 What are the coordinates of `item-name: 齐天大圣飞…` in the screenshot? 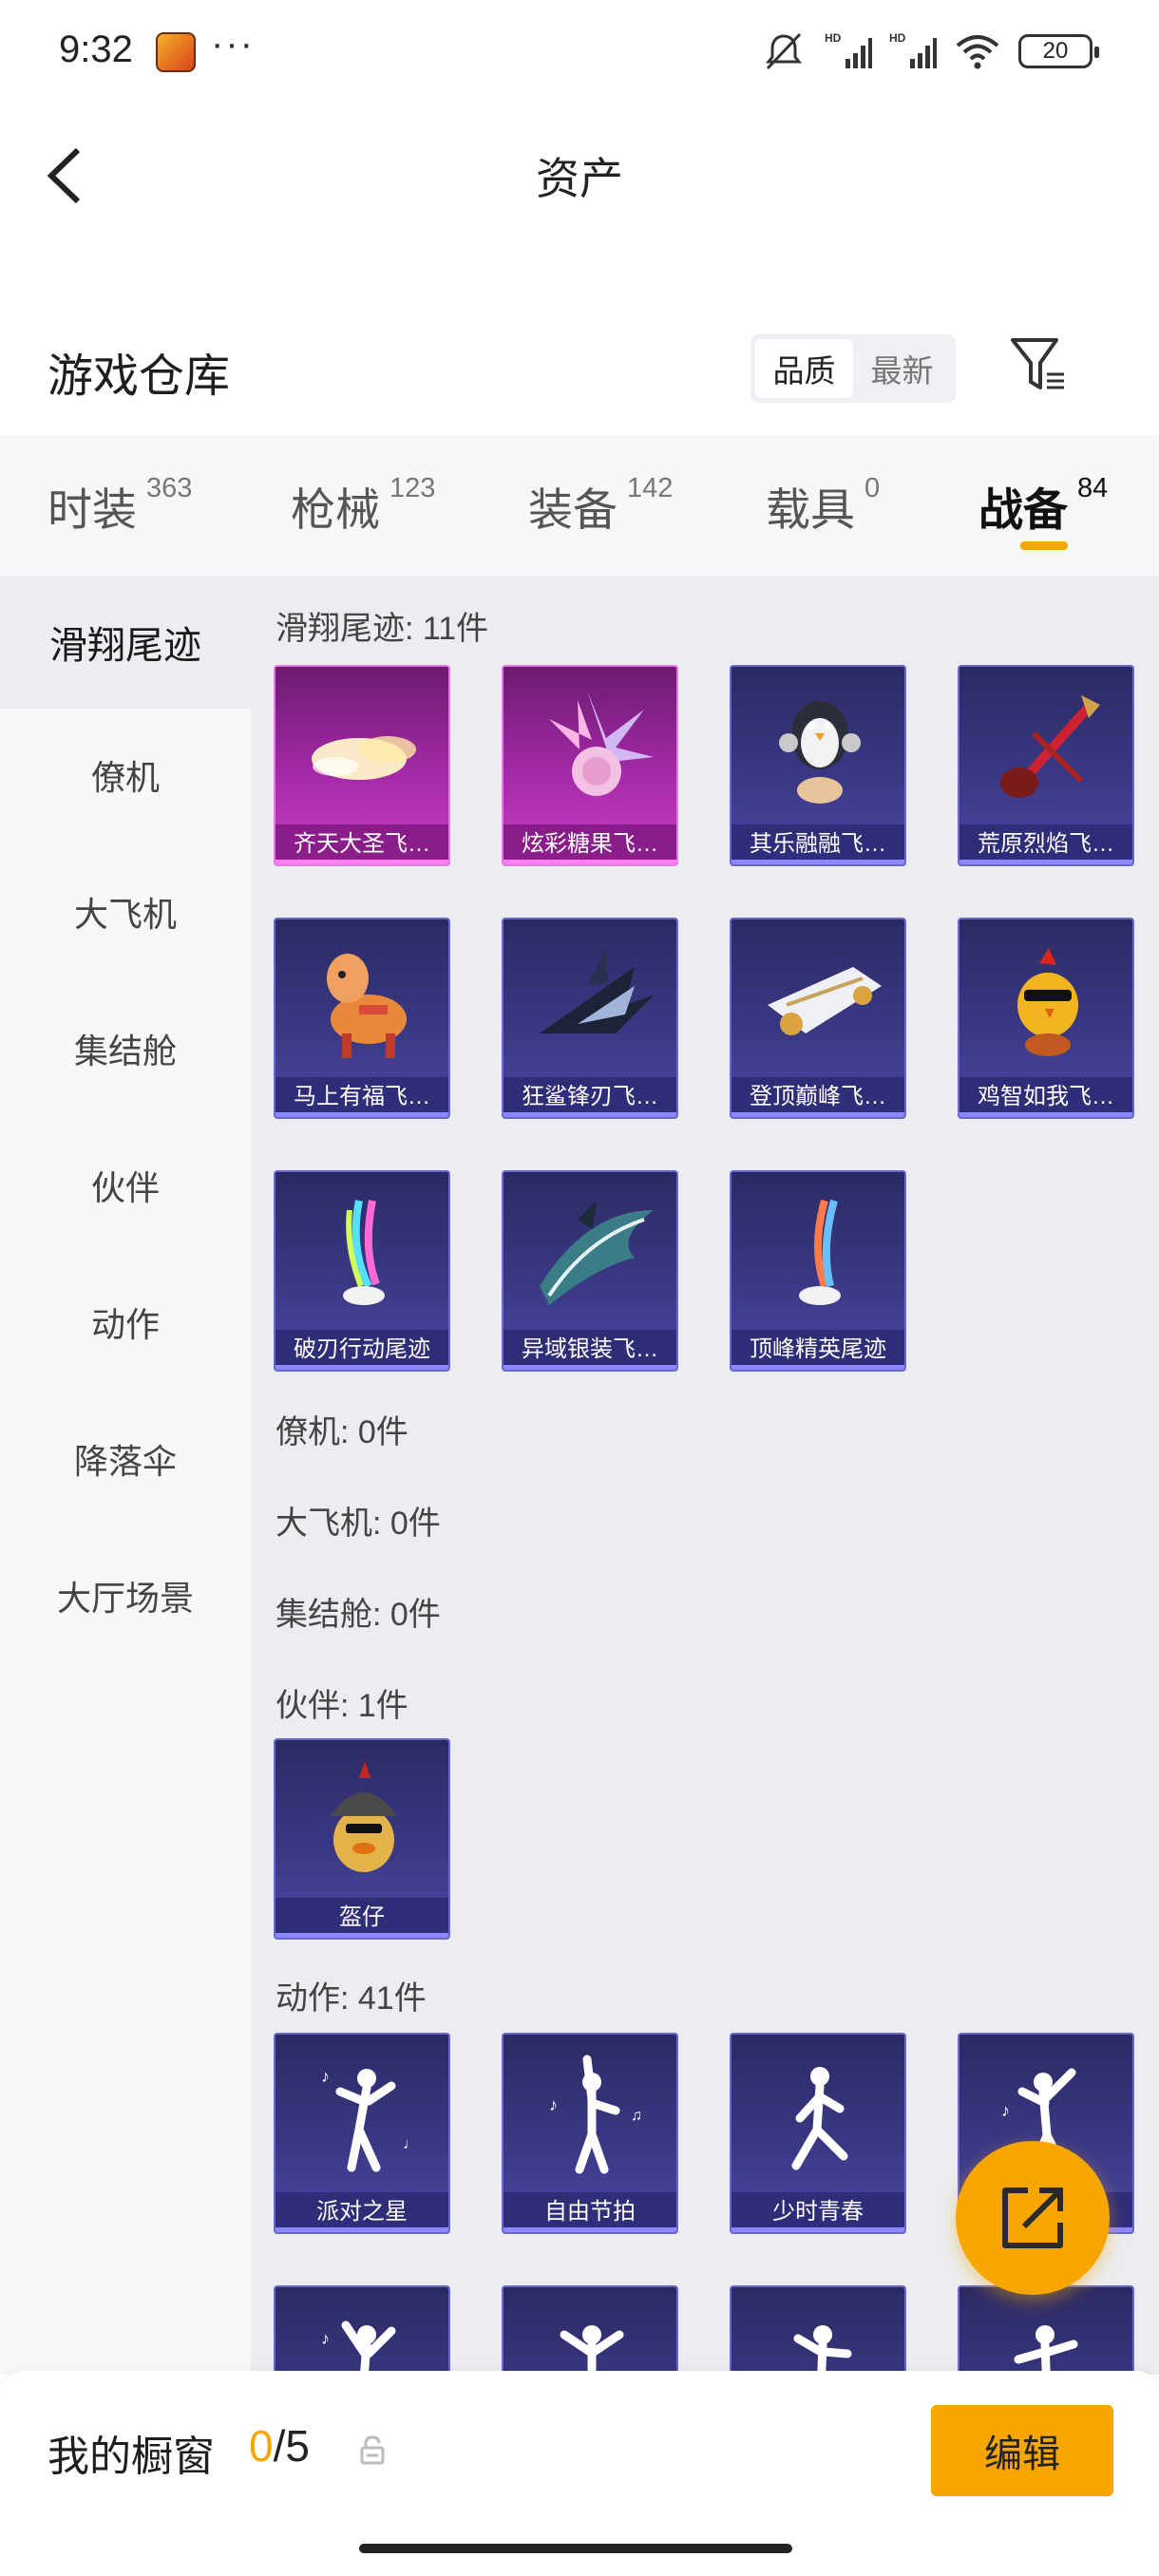 It's located at (362, 844).